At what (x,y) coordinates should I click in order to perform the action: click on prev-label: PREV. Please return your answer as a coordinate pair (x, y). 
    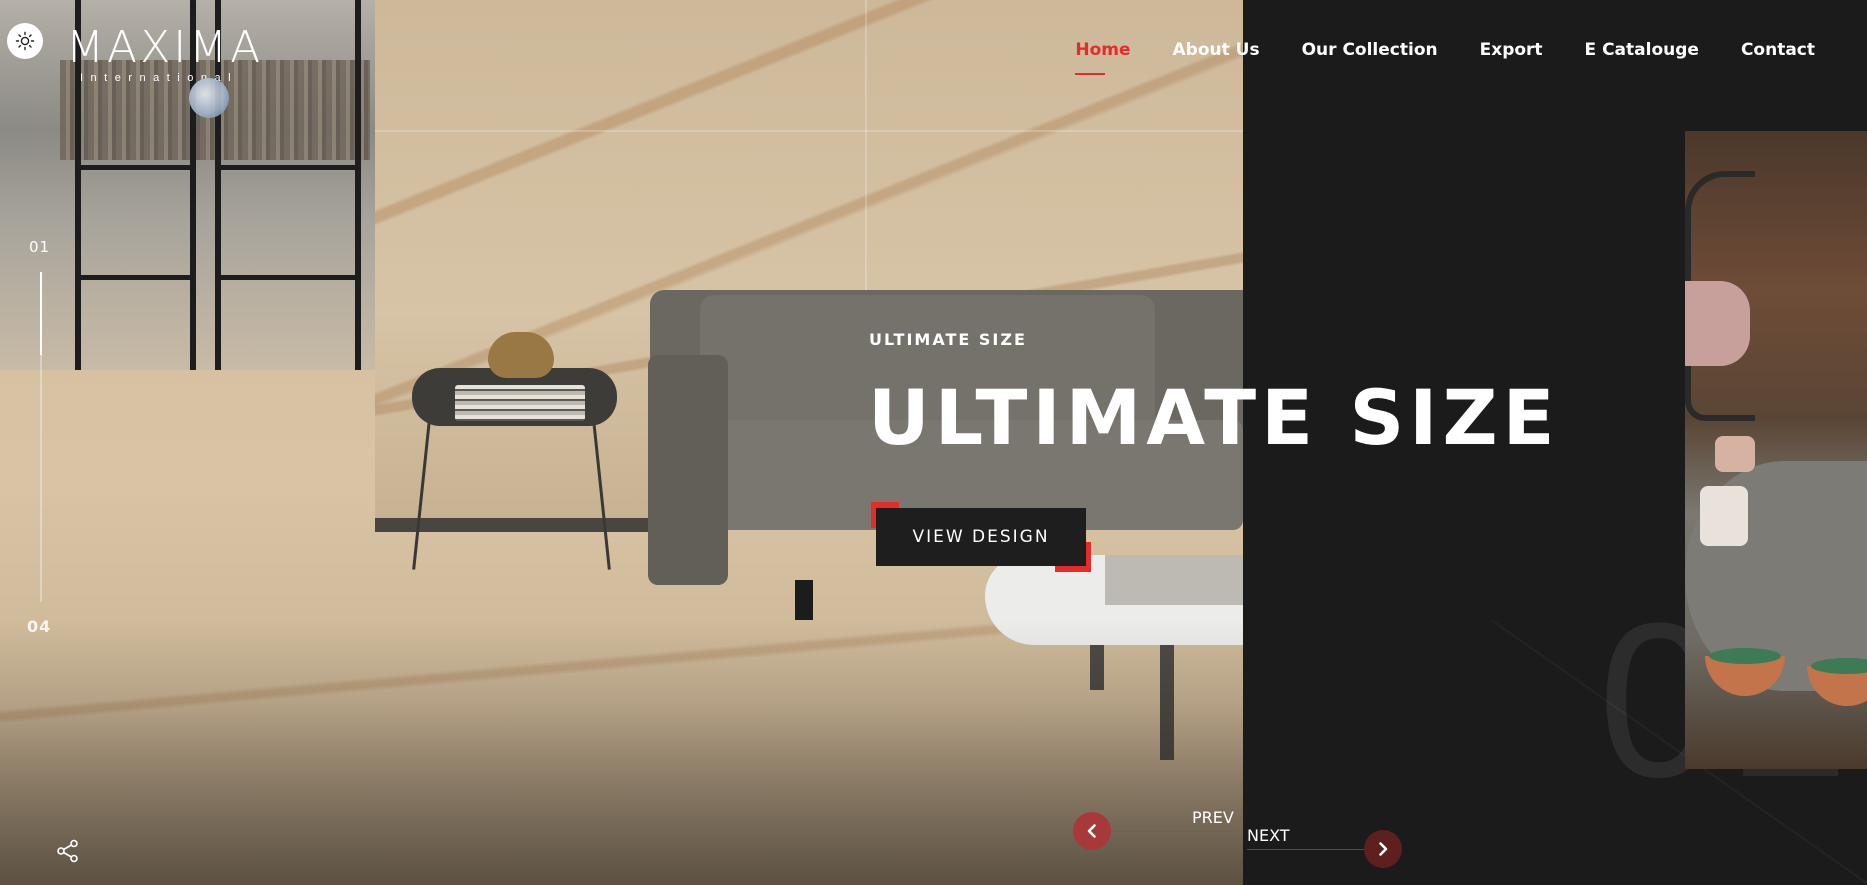
    Looking at the image, I should click on (1213, 817).